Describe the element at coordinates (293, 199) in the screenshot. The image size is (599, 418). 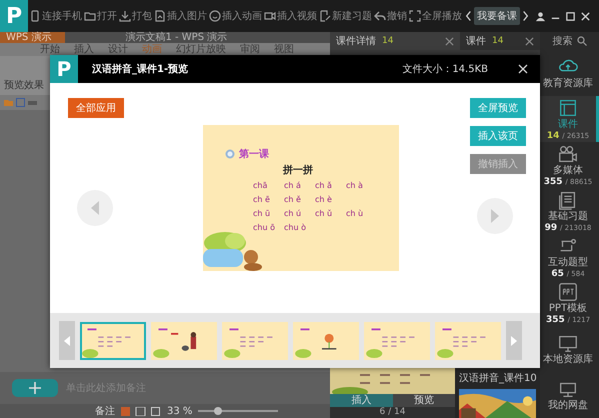
I see `pinyin-syllable: ch ě` at that location.